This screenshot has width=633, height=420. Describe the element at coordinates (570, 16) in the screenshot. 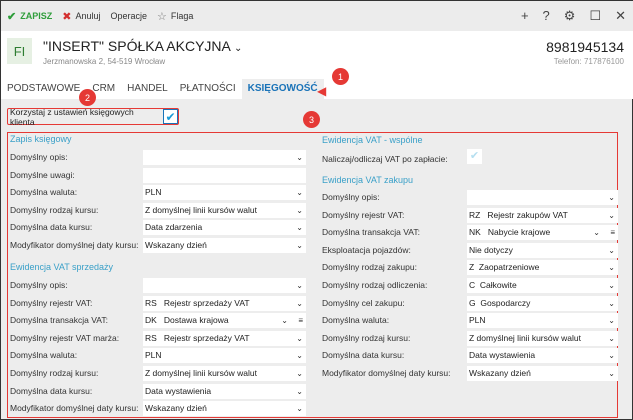

I see `gear-icon: ⚙` at that location.